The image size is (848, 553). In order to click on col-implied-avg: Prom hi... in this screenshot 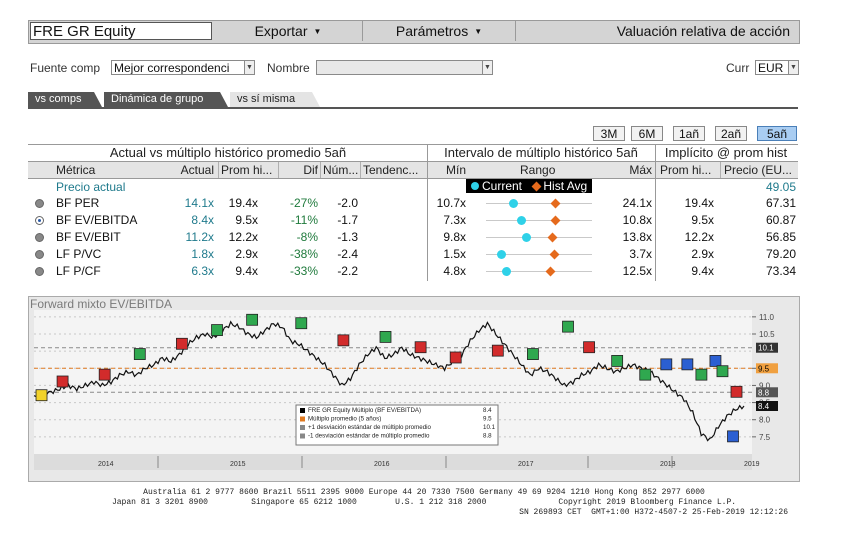, I will do `click(685, 170)`.